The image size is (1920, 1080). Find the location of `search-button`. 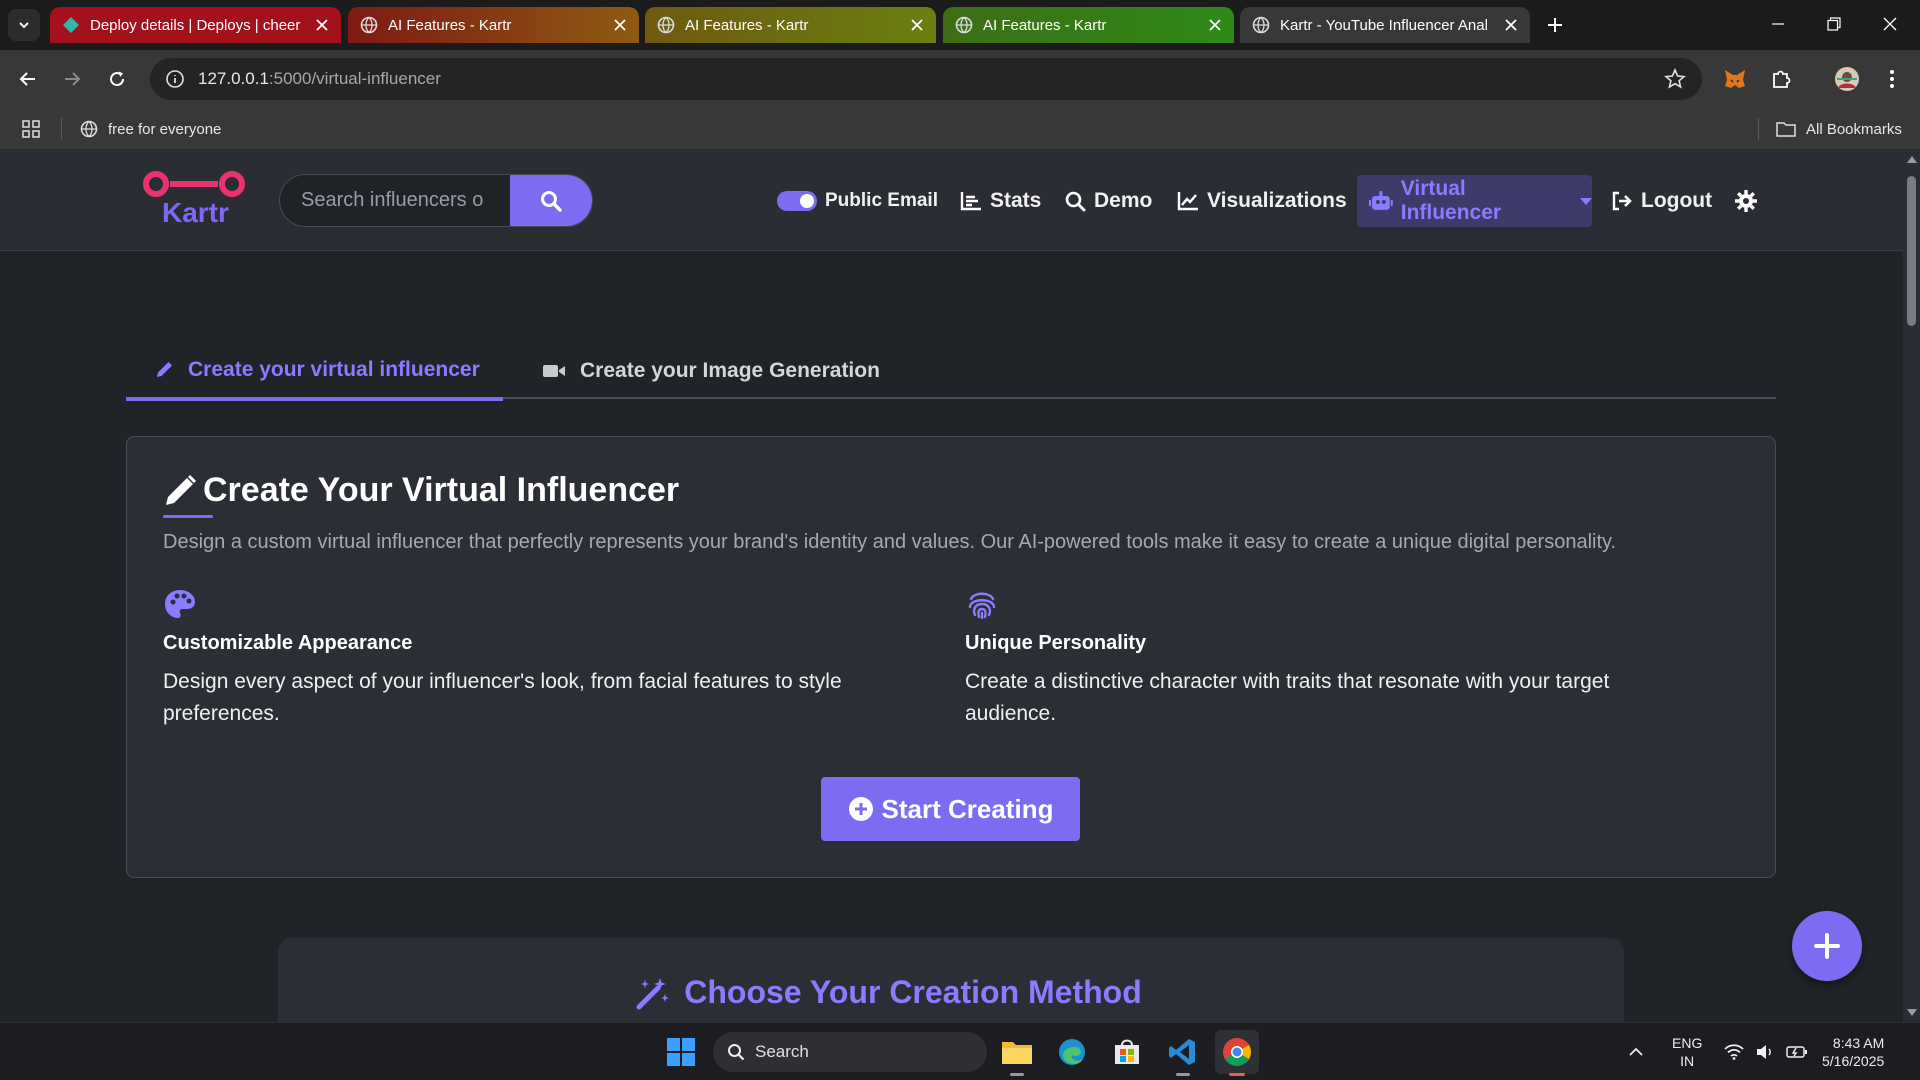

search-button is located at coordinates (551, 200).